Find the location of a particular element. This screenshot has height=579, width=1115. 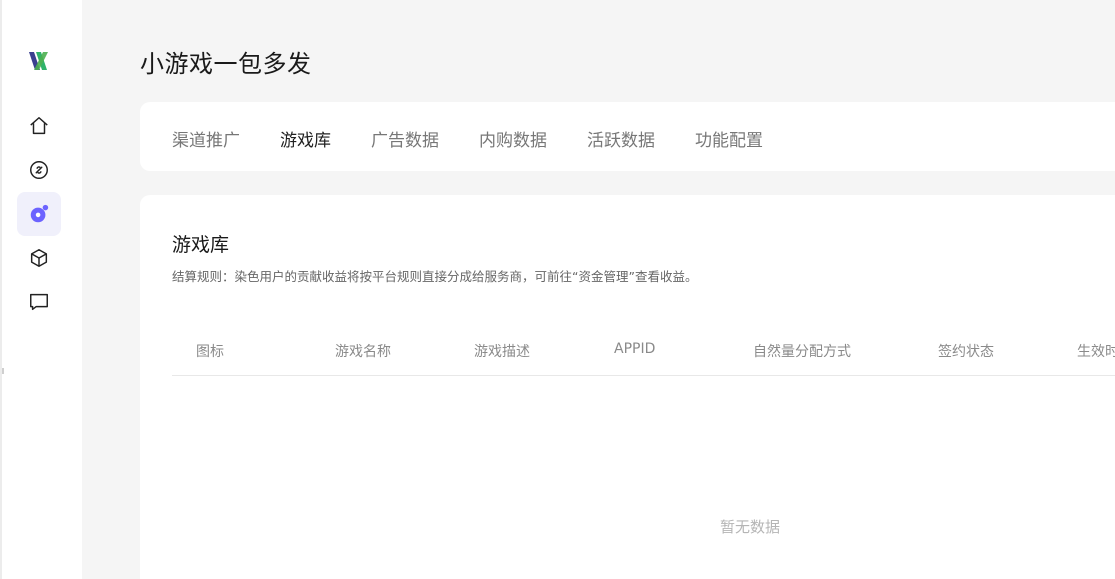

sidebar-item-link is located at coordinates (39, 170).